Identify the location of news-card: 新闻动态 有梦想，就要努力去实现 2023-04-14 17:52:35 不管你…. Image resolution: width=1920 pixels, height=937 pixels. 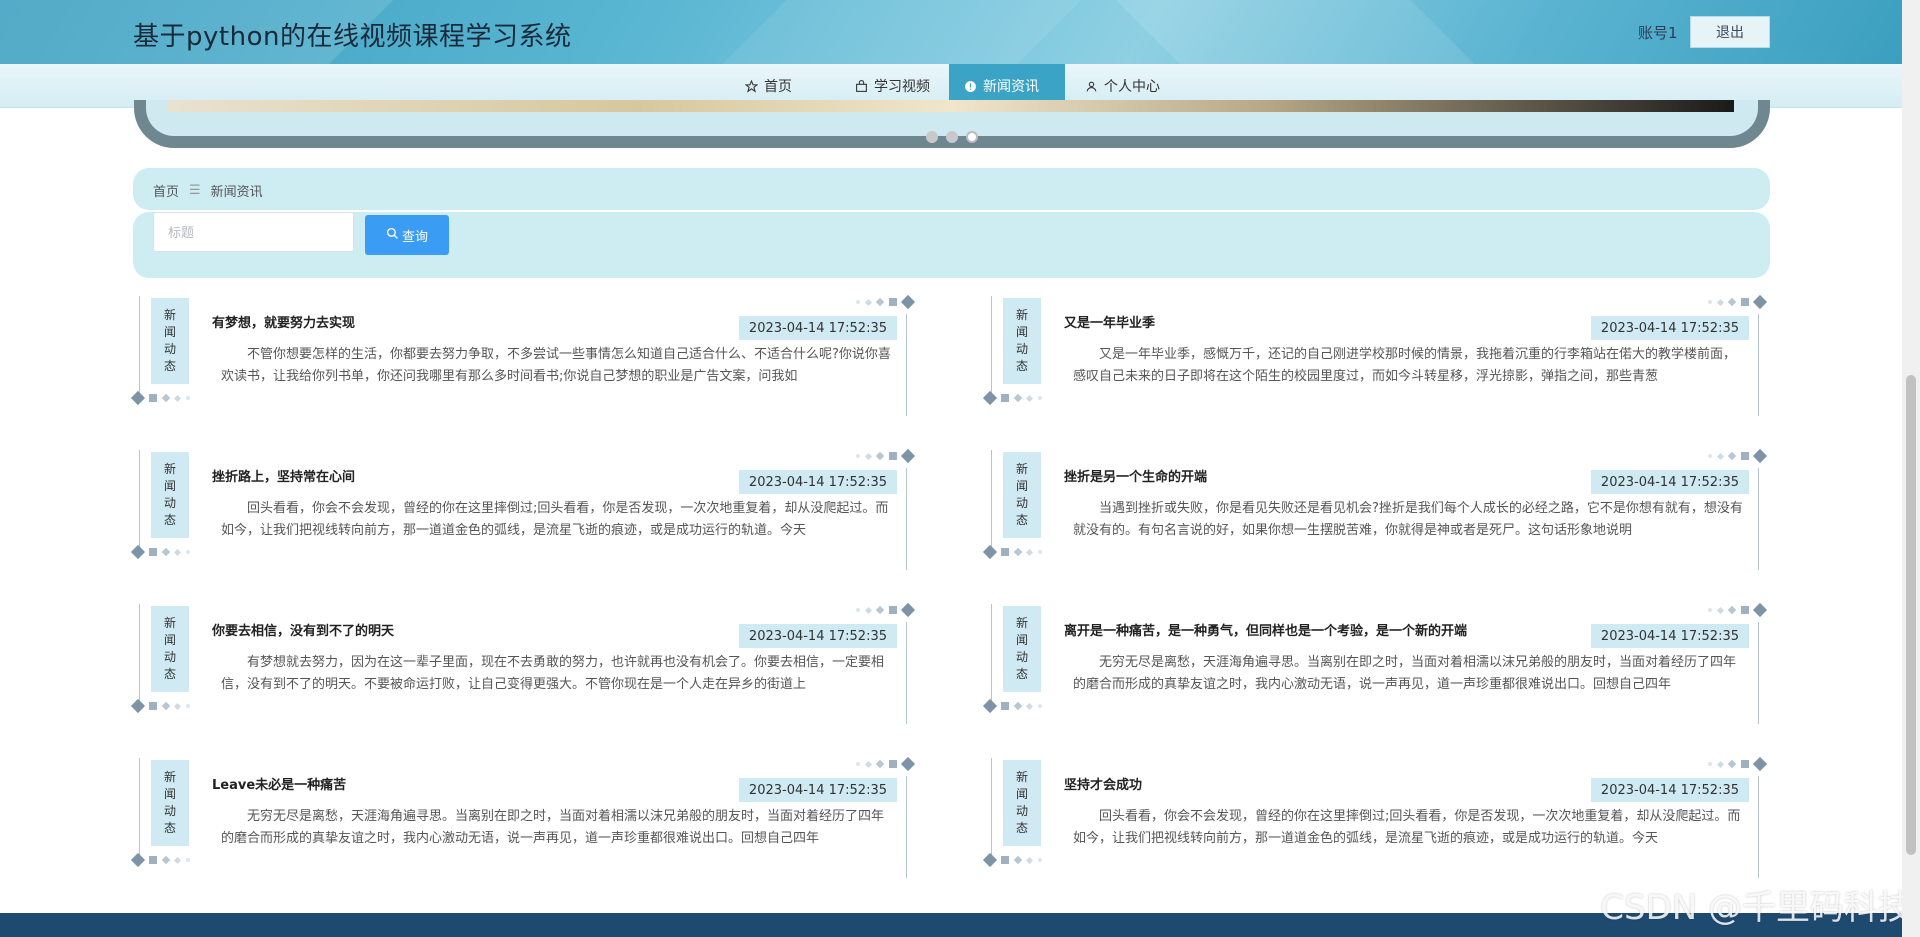
(523, 356).